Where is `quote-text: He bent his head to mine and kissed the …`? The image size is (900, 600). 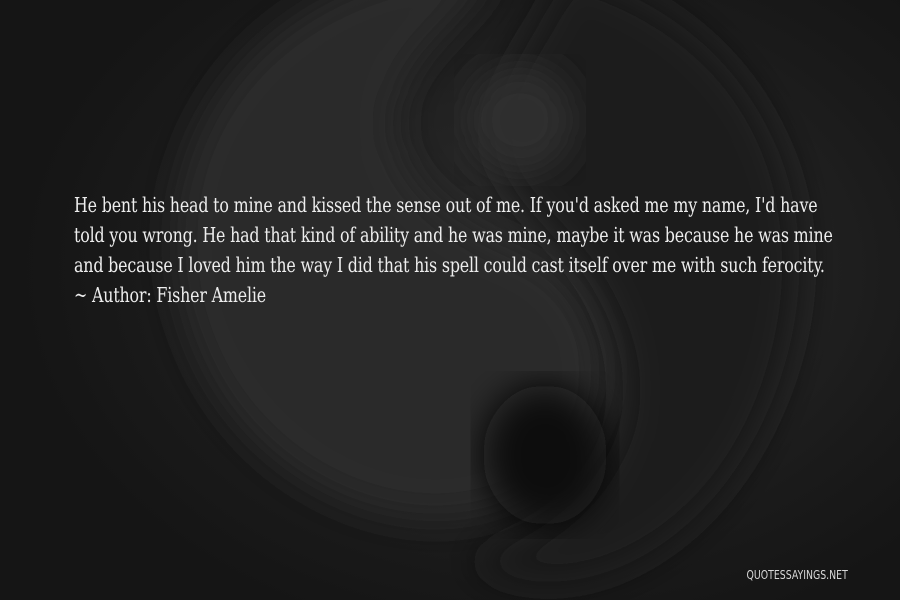 quote-text: He bent his head to mine and kissed the … is located at coordinates (453, 235).